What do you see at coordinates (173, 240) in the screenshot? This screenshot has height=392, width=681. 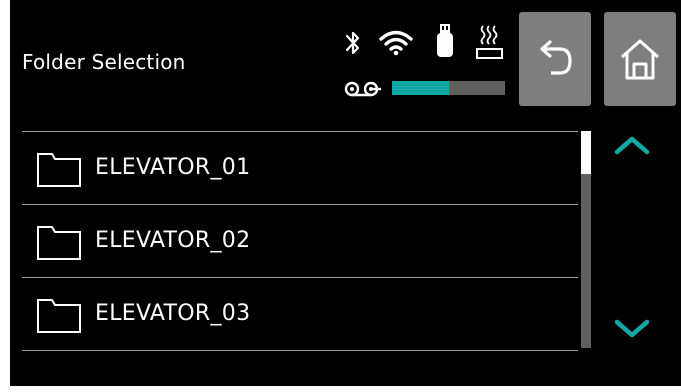 I see `folder-label: ELEVATOR_02` at bounding box center [173, 240].